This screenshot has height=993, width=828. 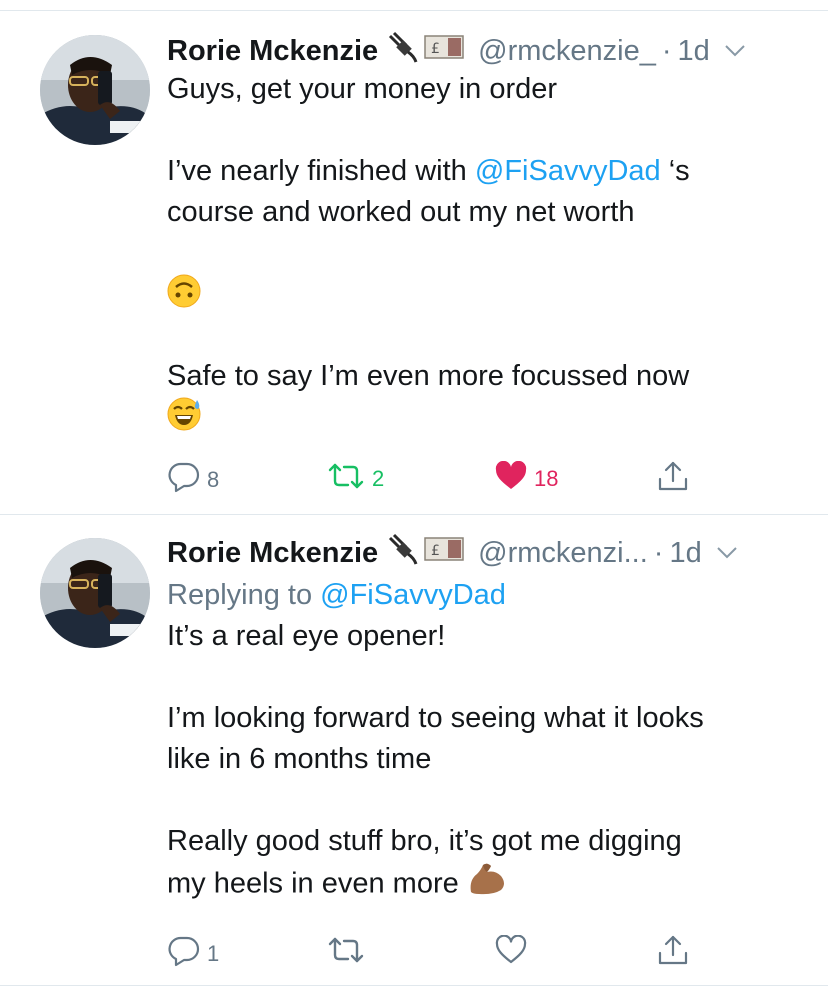 I want to click on tweet-line: course and worked out my net worth, so click(x=401, y=212).